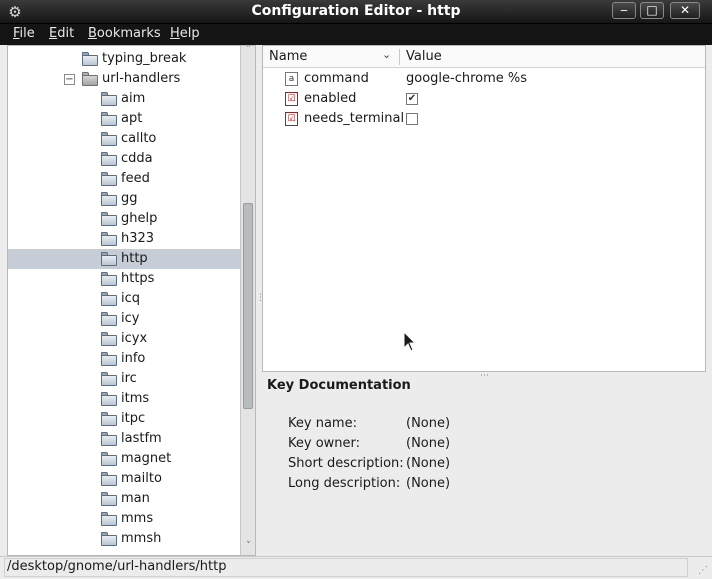  What do you see at coordinates (24, 33) in the screenshot?
I see `menu-file: File` at bounding box center [24, 33].